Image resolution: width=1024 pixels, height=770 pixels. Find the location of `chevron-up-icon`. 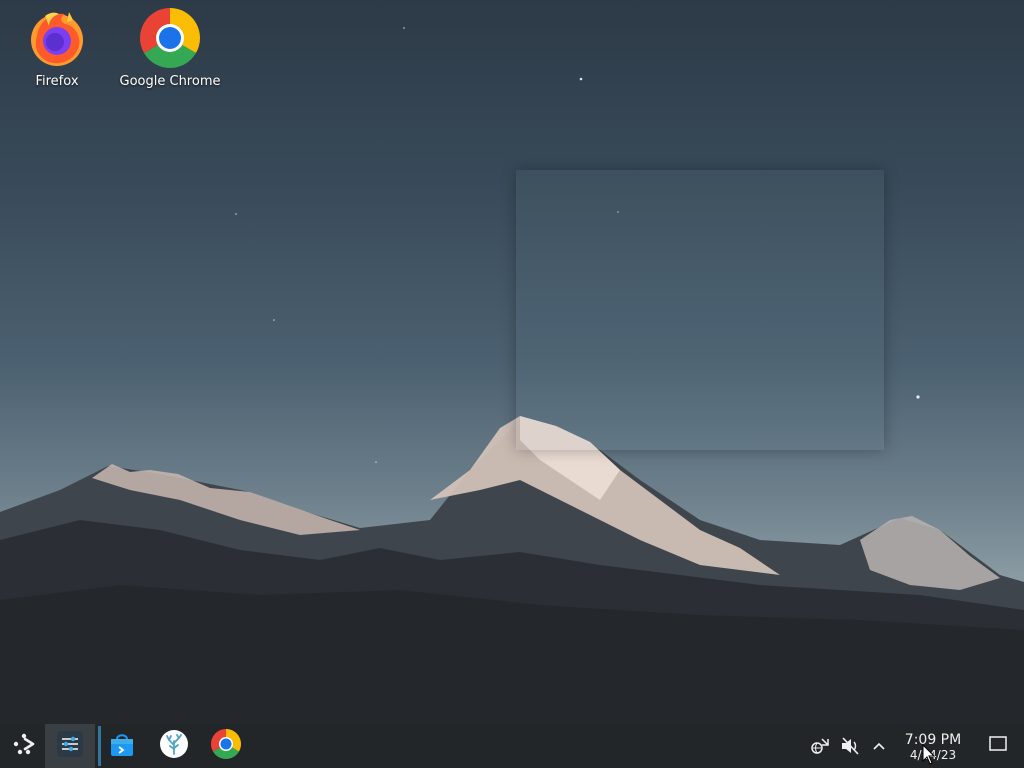

chevron-up-icon is located at coordinates (879, 746).